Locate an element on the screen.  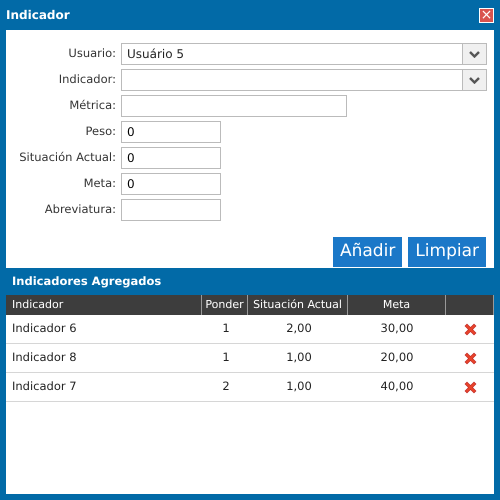
table-cell-text: 20,00 is located at coordinates (397, 357).